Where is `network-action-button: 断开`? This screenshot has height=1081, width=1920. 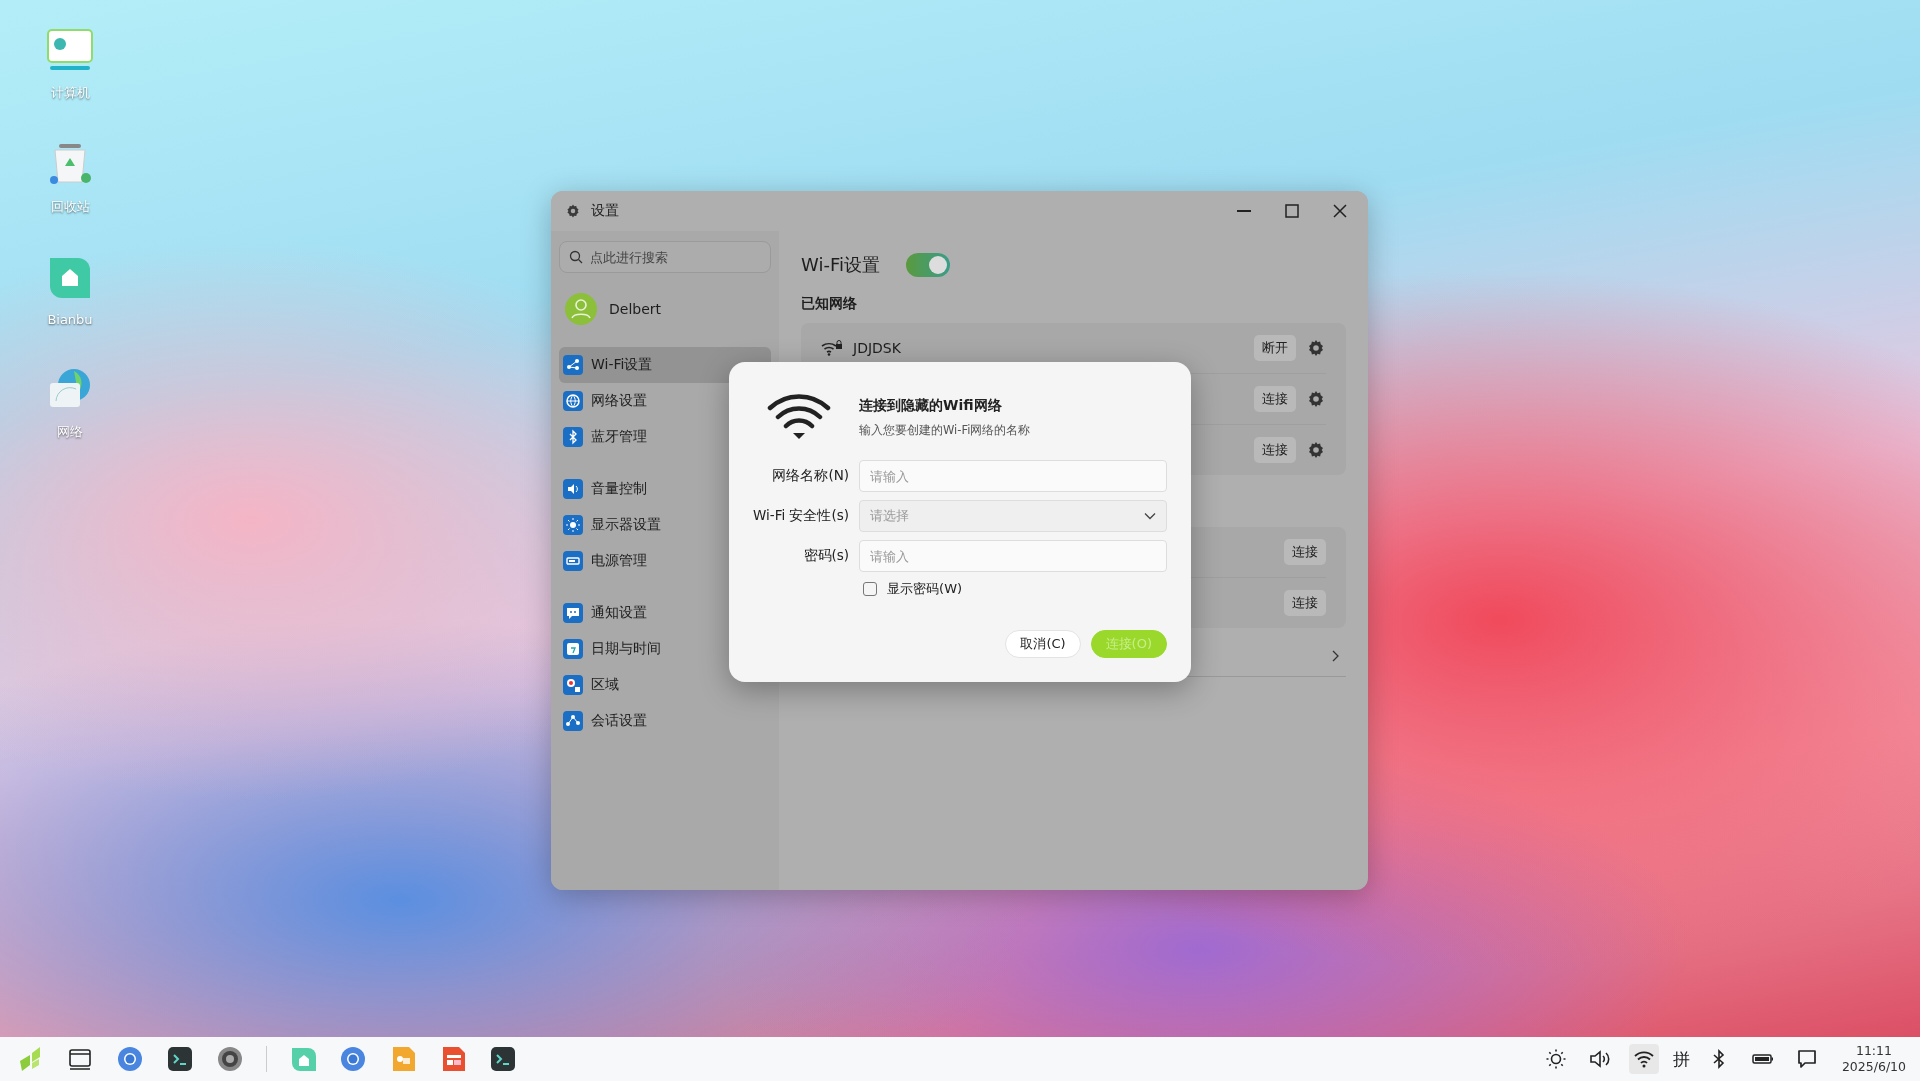 network-action-button: 断开 is located at coordinates (1275, 348).